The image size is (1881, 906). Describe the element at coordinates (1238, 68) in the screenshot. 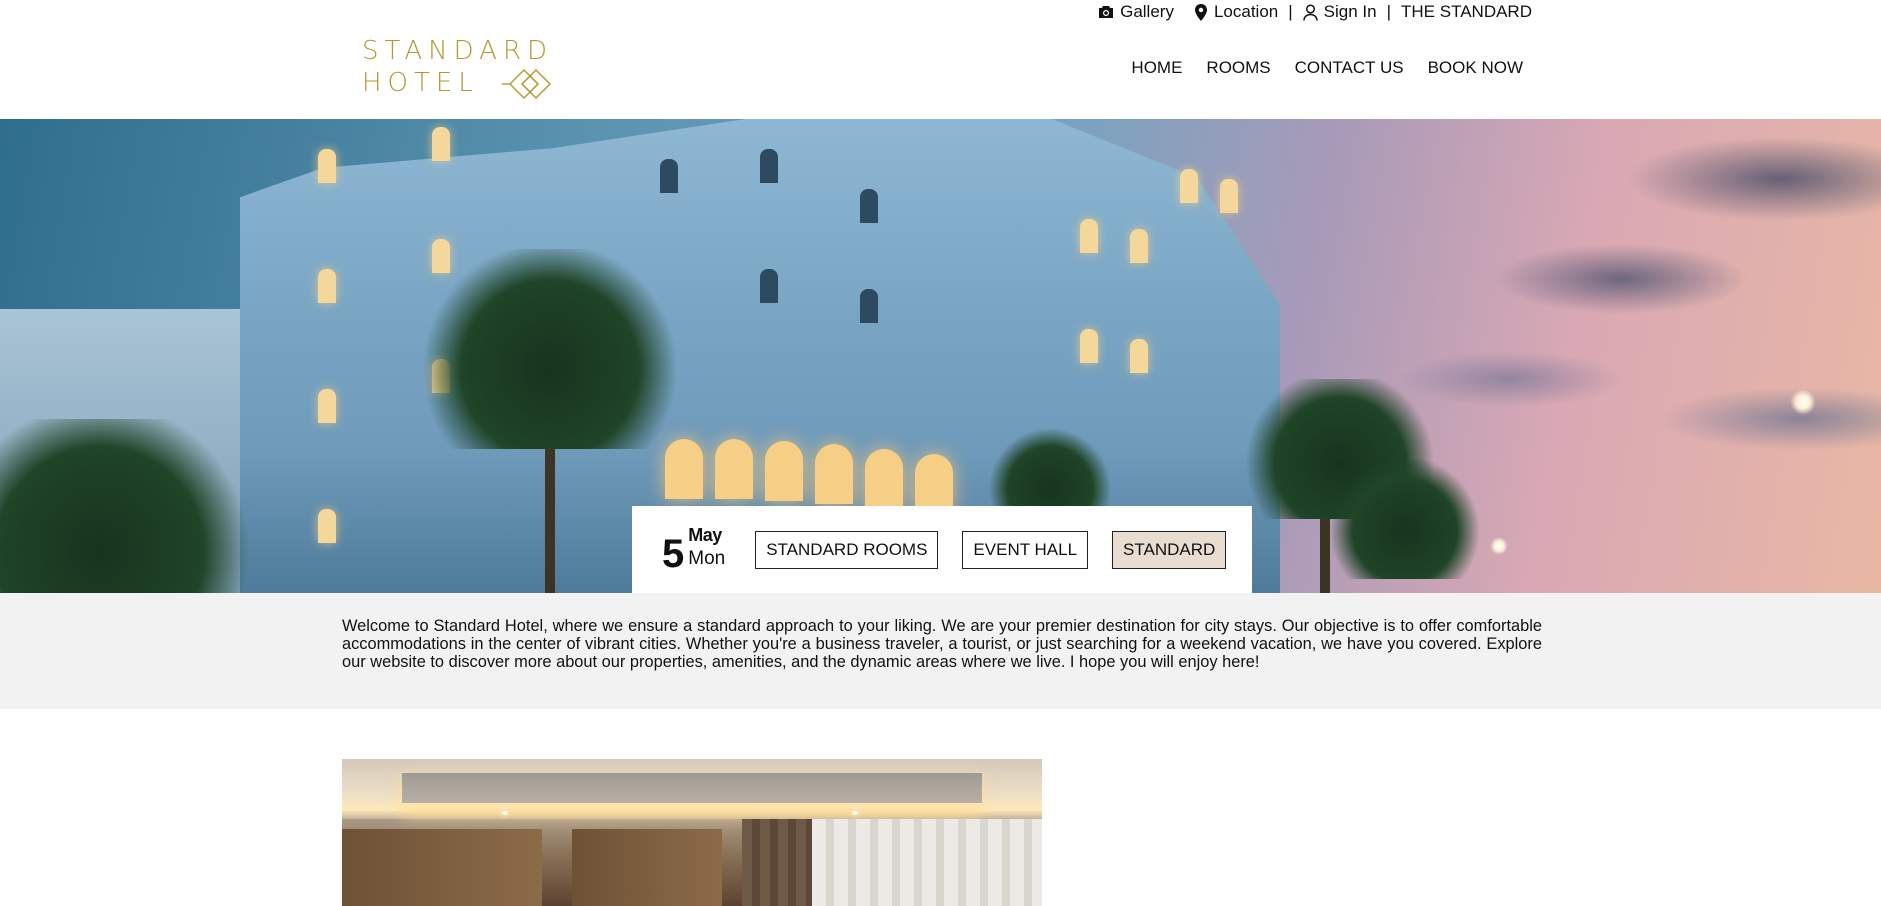

I see `nav-rooms: ROOMS` at that location.